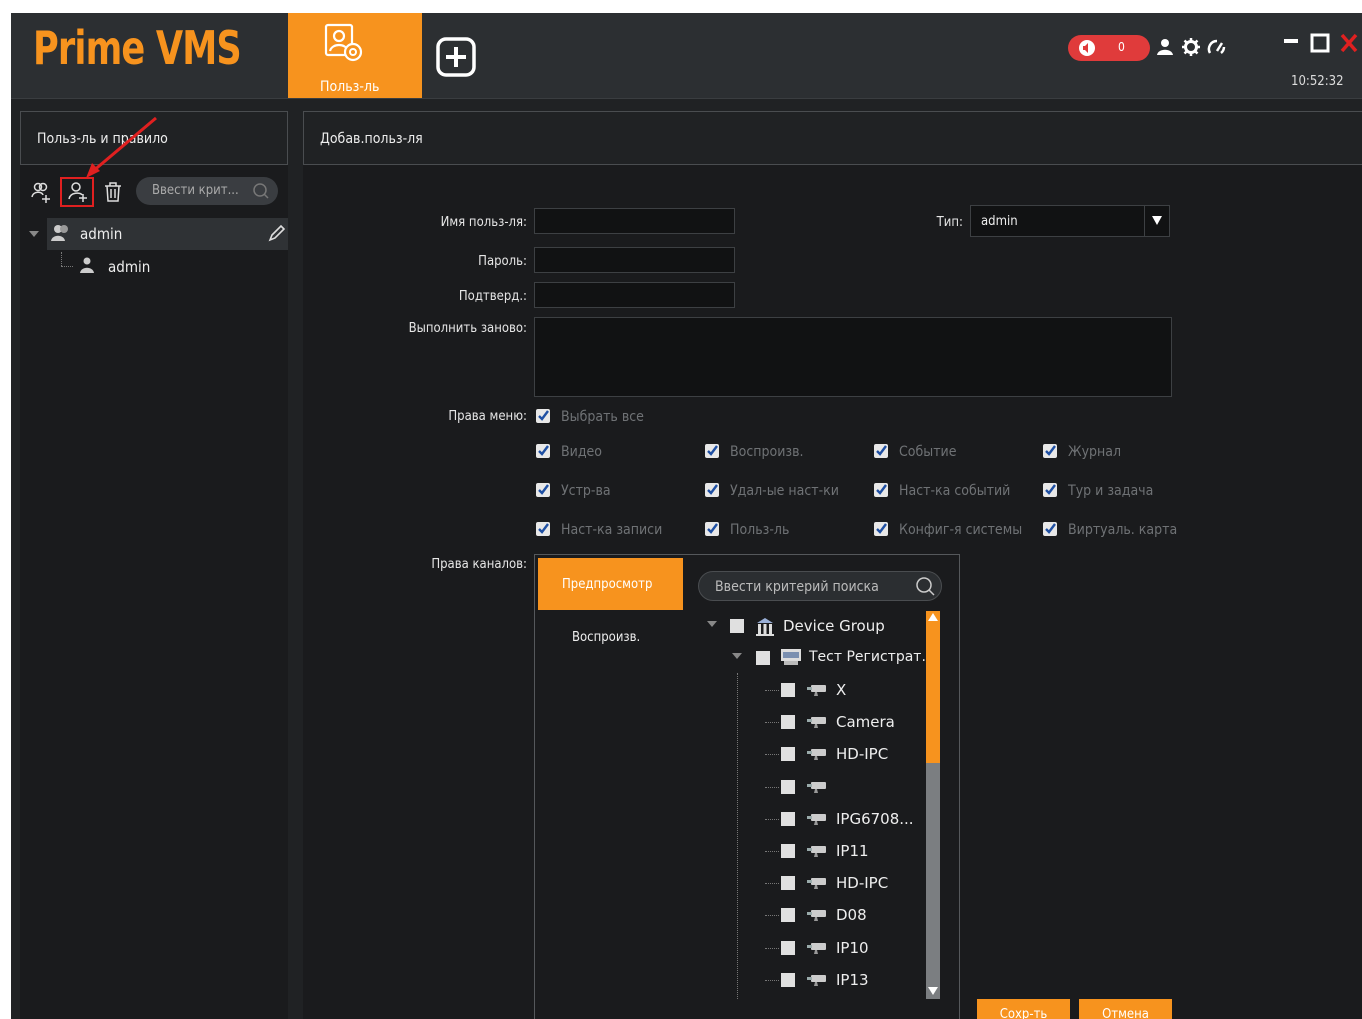 This screenshot has width=1362, height=1019. What do you see at coordinates (1320, 43) in the screenshot?
I see `maximize-icon` at bounding box center [1320, 43].